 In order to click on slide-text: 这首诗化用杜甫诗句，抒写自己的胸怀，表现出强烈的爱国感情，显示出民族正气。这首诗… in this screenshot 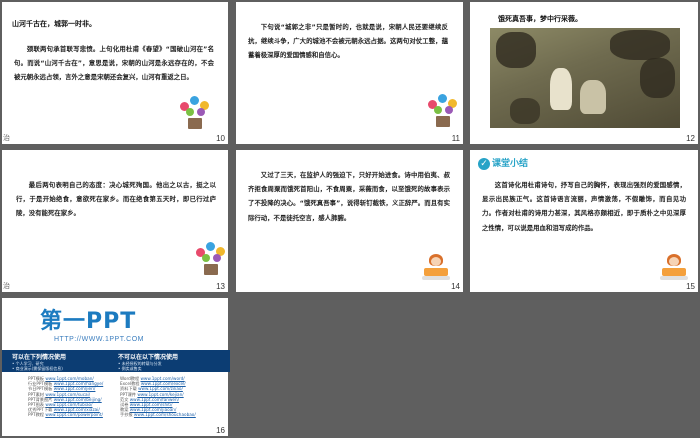, I will do `click(584, 206)`.